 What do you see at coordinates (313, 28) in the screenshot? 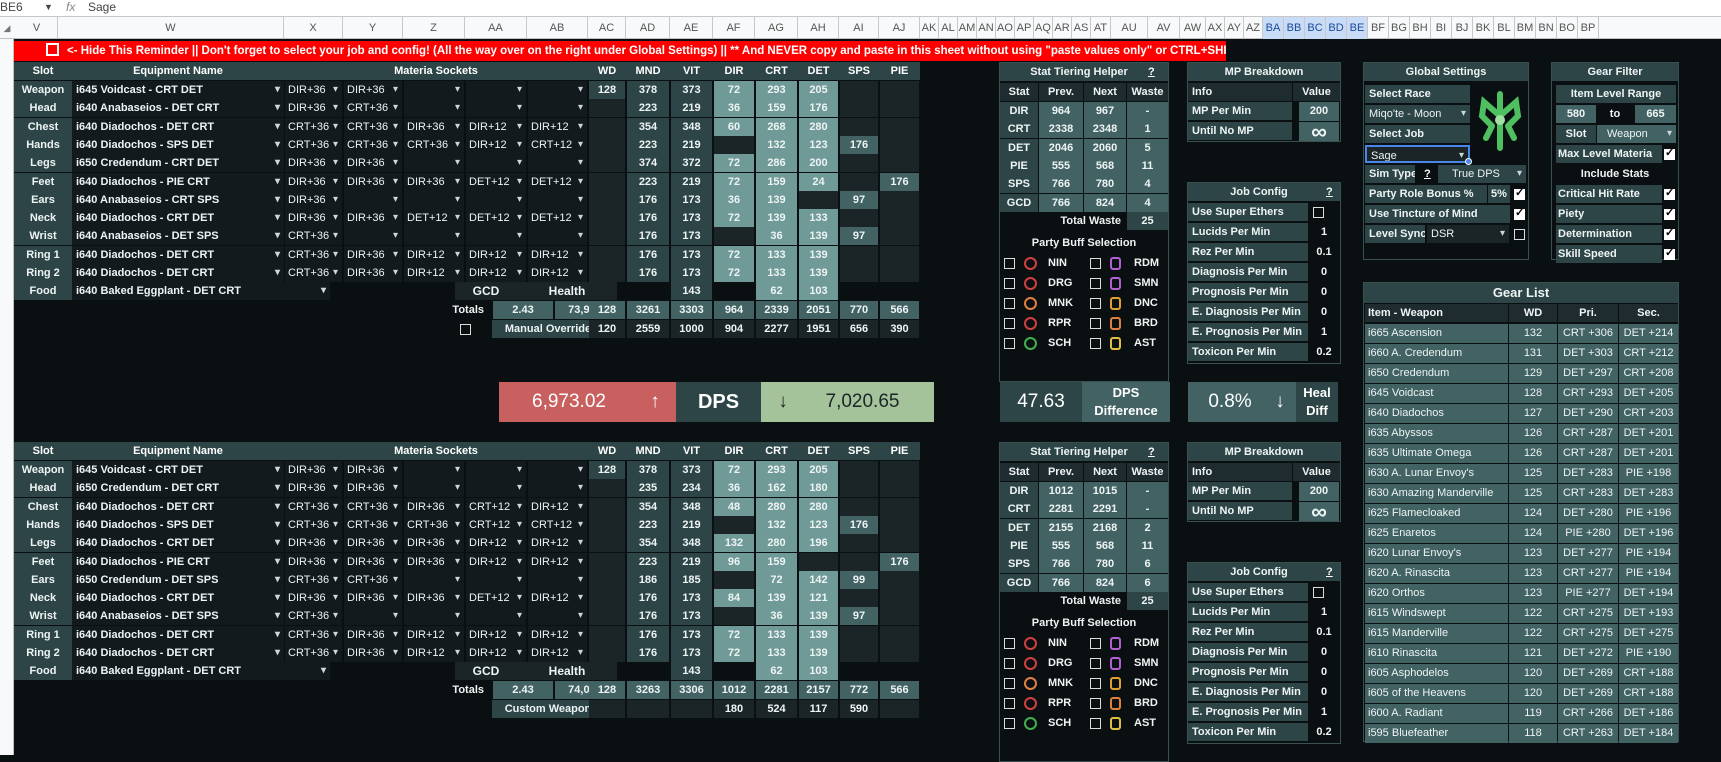
I see `column-header-x: X` at bounding box center [313, 28].